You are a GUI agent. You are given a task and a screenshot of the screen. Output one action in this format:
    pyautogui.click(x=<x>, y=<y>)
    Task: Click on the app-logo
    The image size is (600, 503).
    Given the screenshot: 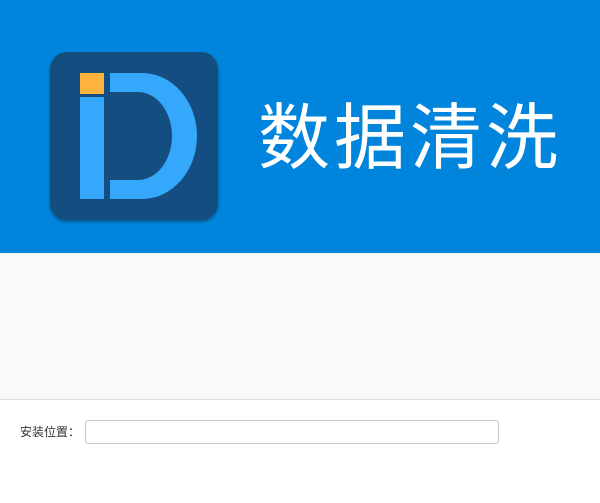 What is the action you would take?
    pyautogui.click(x=134, y=136)
    